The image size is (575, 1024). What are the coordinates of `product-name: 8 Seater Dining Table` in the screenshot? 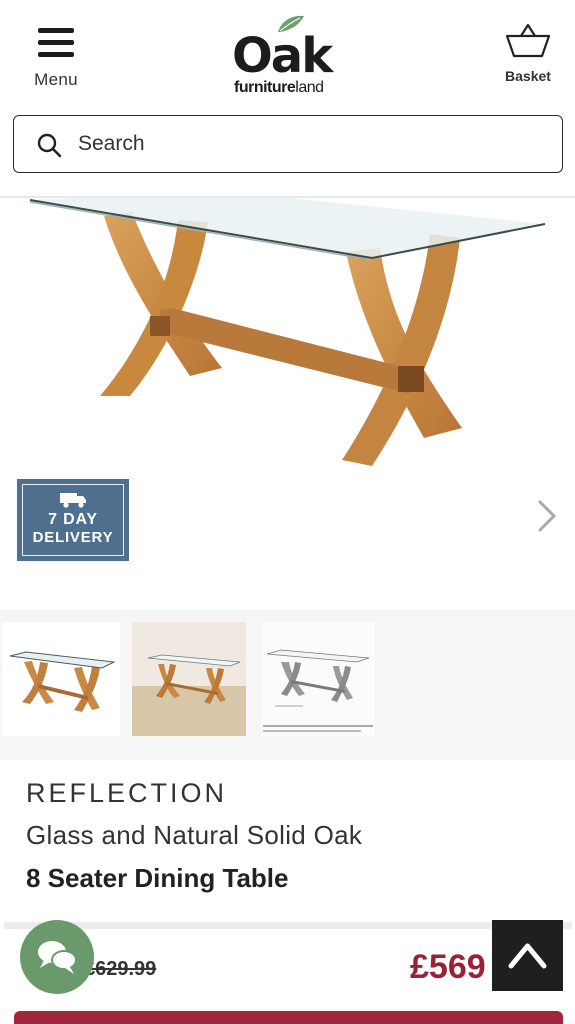 It's located at (157, 878).